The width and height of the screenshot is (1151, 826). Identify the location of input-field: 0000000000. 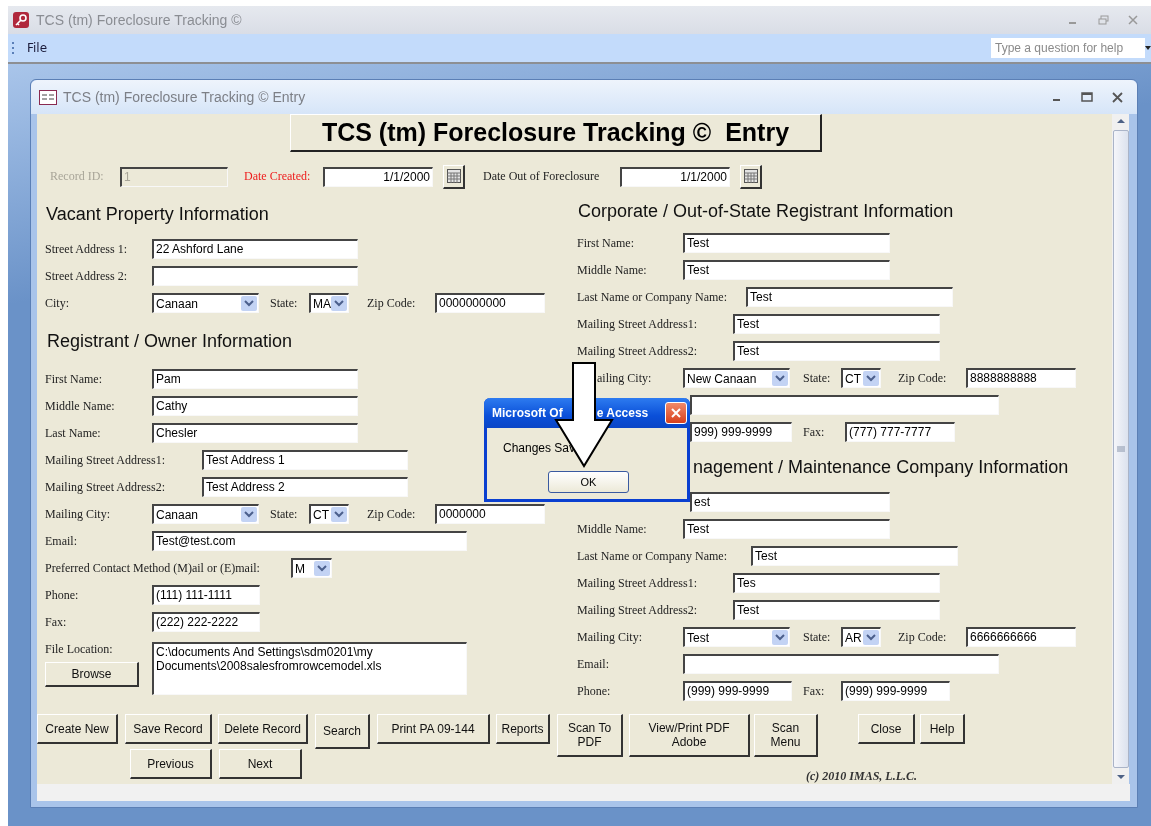
(490, 303).